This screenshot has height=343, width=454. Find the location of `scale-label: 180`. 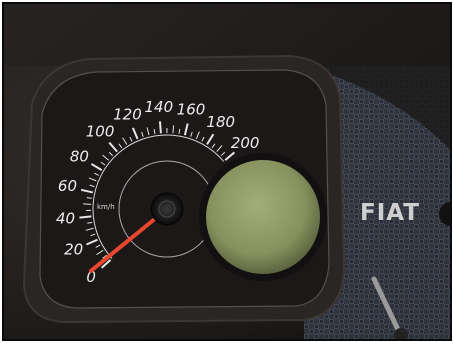

scale-label: 180 is located at coordinates (220, 122).